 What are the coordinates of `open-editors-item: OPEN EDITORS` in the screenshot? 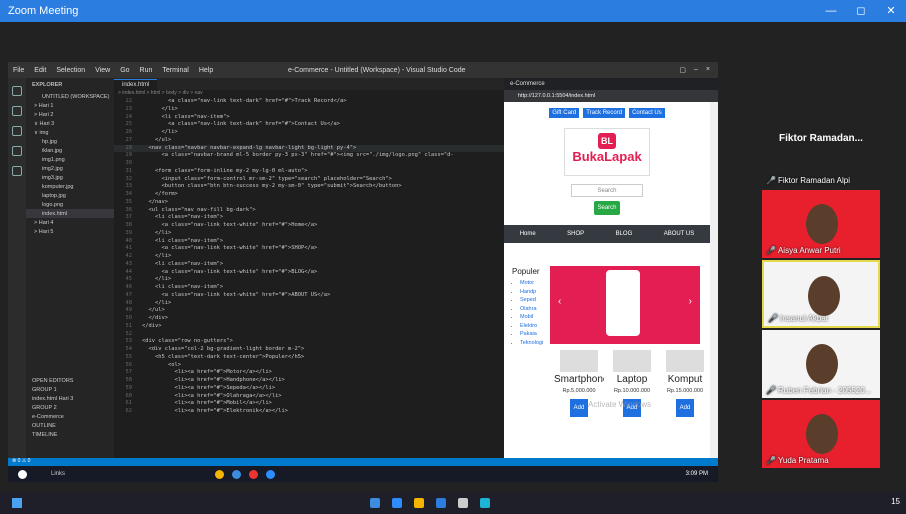 It's located at (70, 380).